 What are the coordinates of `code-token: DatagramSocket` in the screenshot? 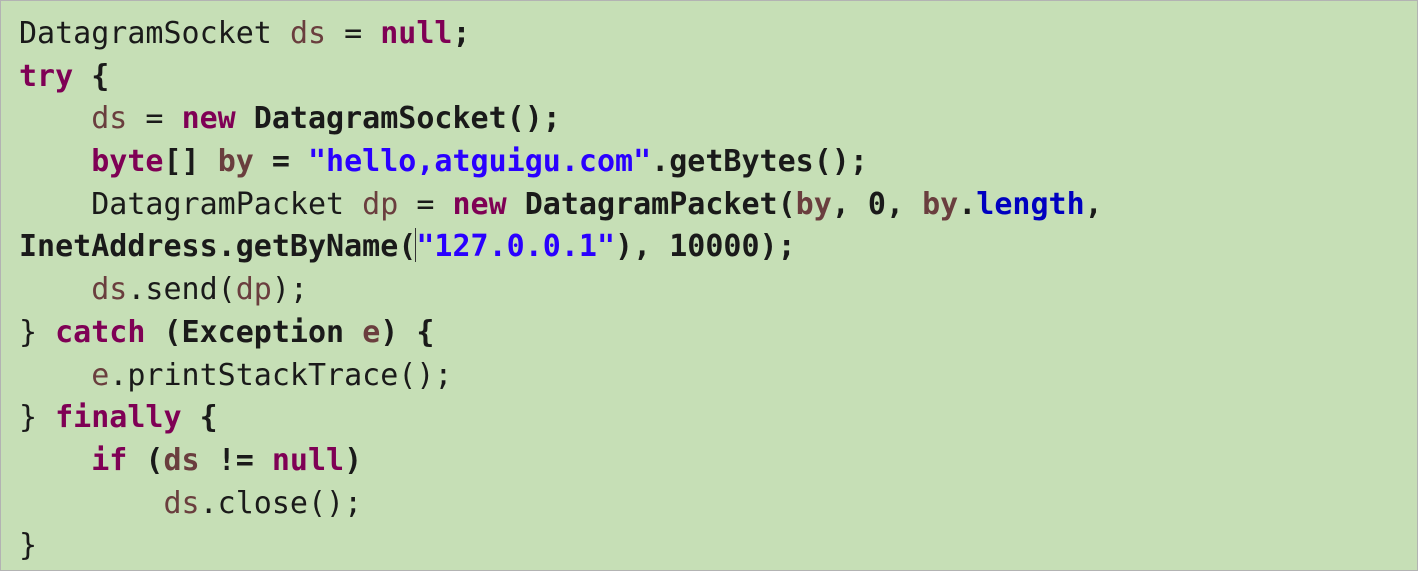 It's located at (154, 33).